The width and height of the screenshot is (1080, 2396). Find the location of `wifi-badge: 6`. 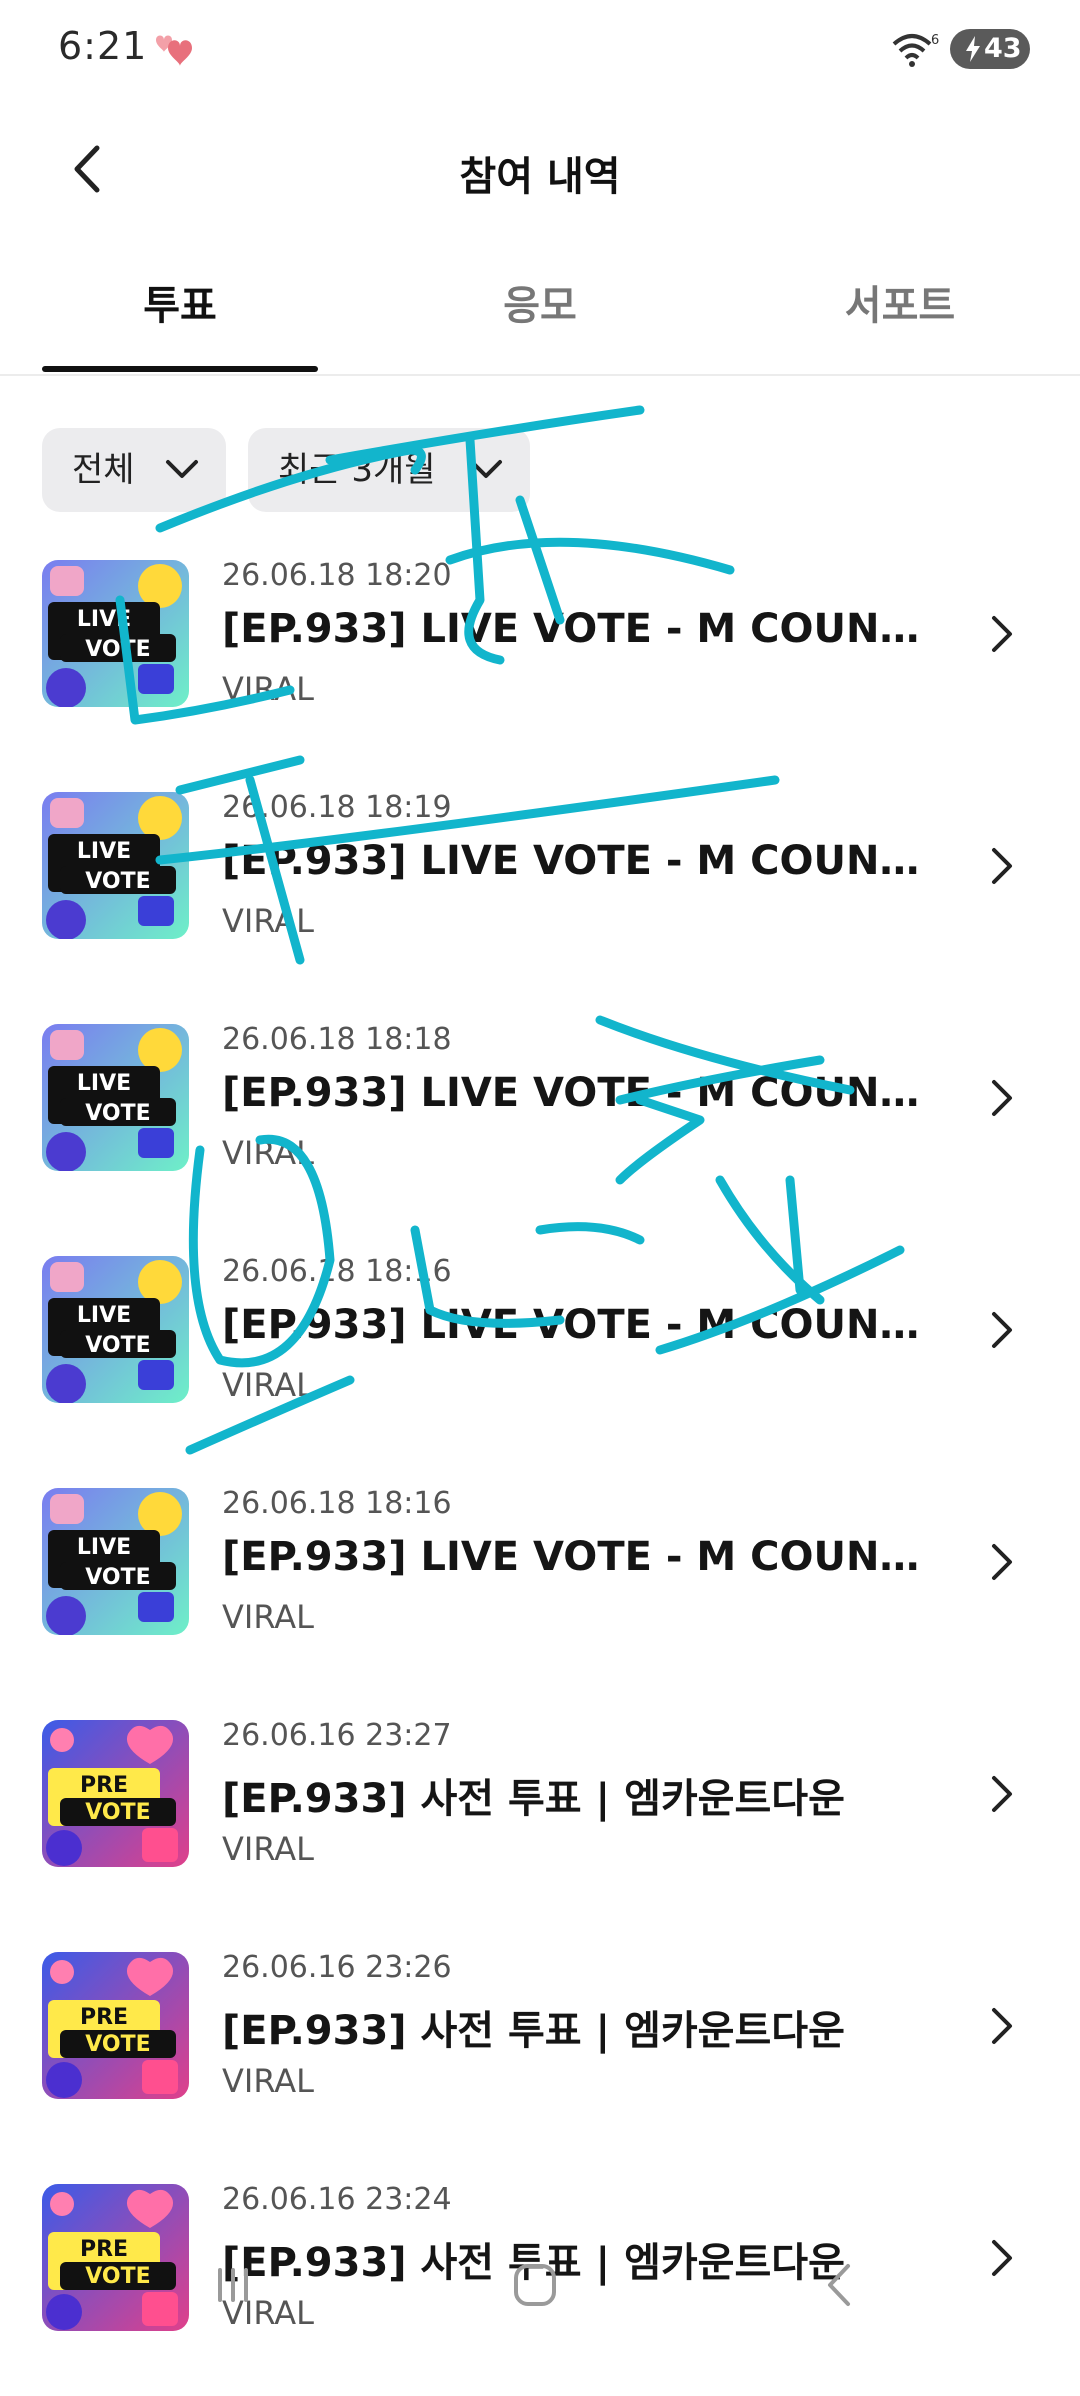

wifi-badge: 6 is located at coordinates (935, 40).